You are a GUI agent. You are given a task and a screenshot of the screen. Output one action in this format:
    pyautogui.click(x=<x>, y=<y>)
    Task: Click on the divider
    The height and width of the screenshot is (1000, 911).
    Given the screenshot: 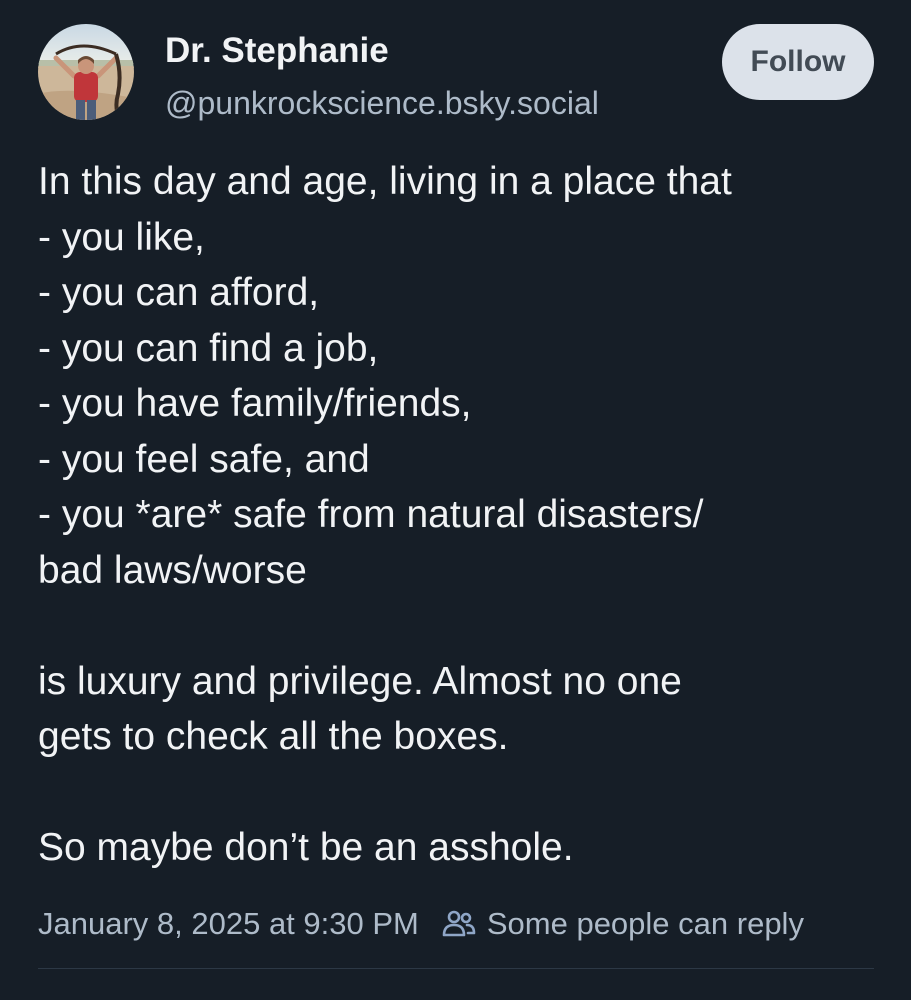 What is the action you would take?
    pyautogui.click(x=456, y=968)
    